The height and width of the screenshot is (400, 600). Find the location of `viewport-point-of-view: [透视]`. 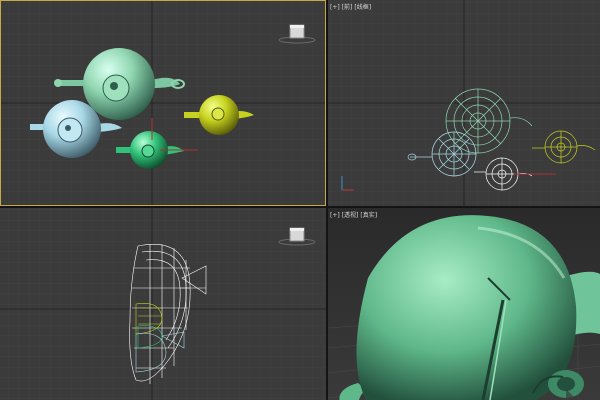

viewport-point-of-view: [透视] is located at coordinates (350, 215).